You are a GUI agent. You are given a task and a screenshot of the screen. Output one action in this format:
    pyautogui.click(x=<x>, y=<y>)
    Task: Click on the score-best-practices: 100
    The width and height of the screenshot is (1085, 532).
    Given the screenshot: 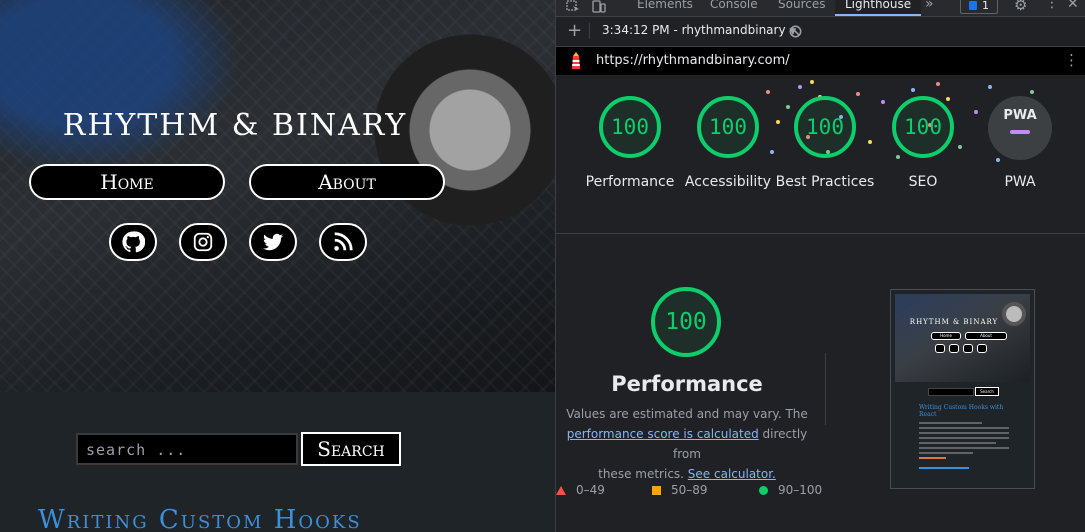 What is the action you would take?
    pyautogui.click(x=825, y=127)
    